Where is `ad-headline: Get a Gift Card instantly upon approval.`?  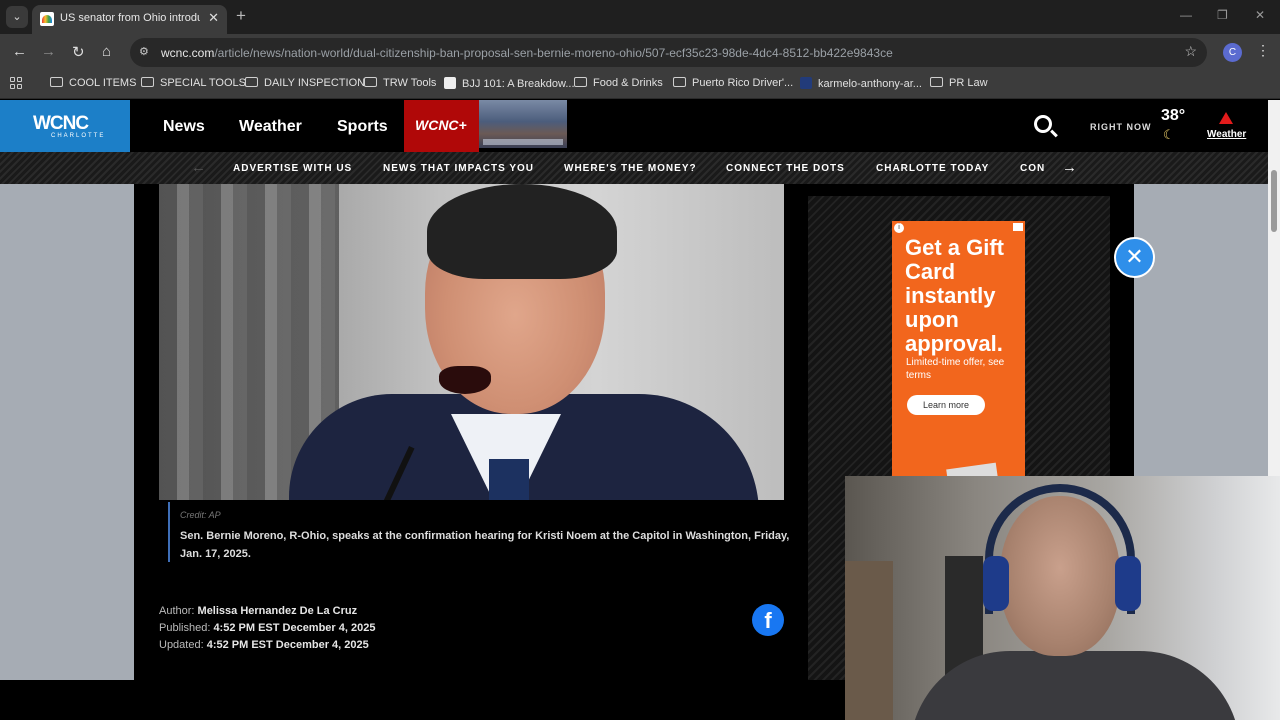 ad-headline: Get a Gift Card instantly upon approval. is located at coordinates (955, 295).